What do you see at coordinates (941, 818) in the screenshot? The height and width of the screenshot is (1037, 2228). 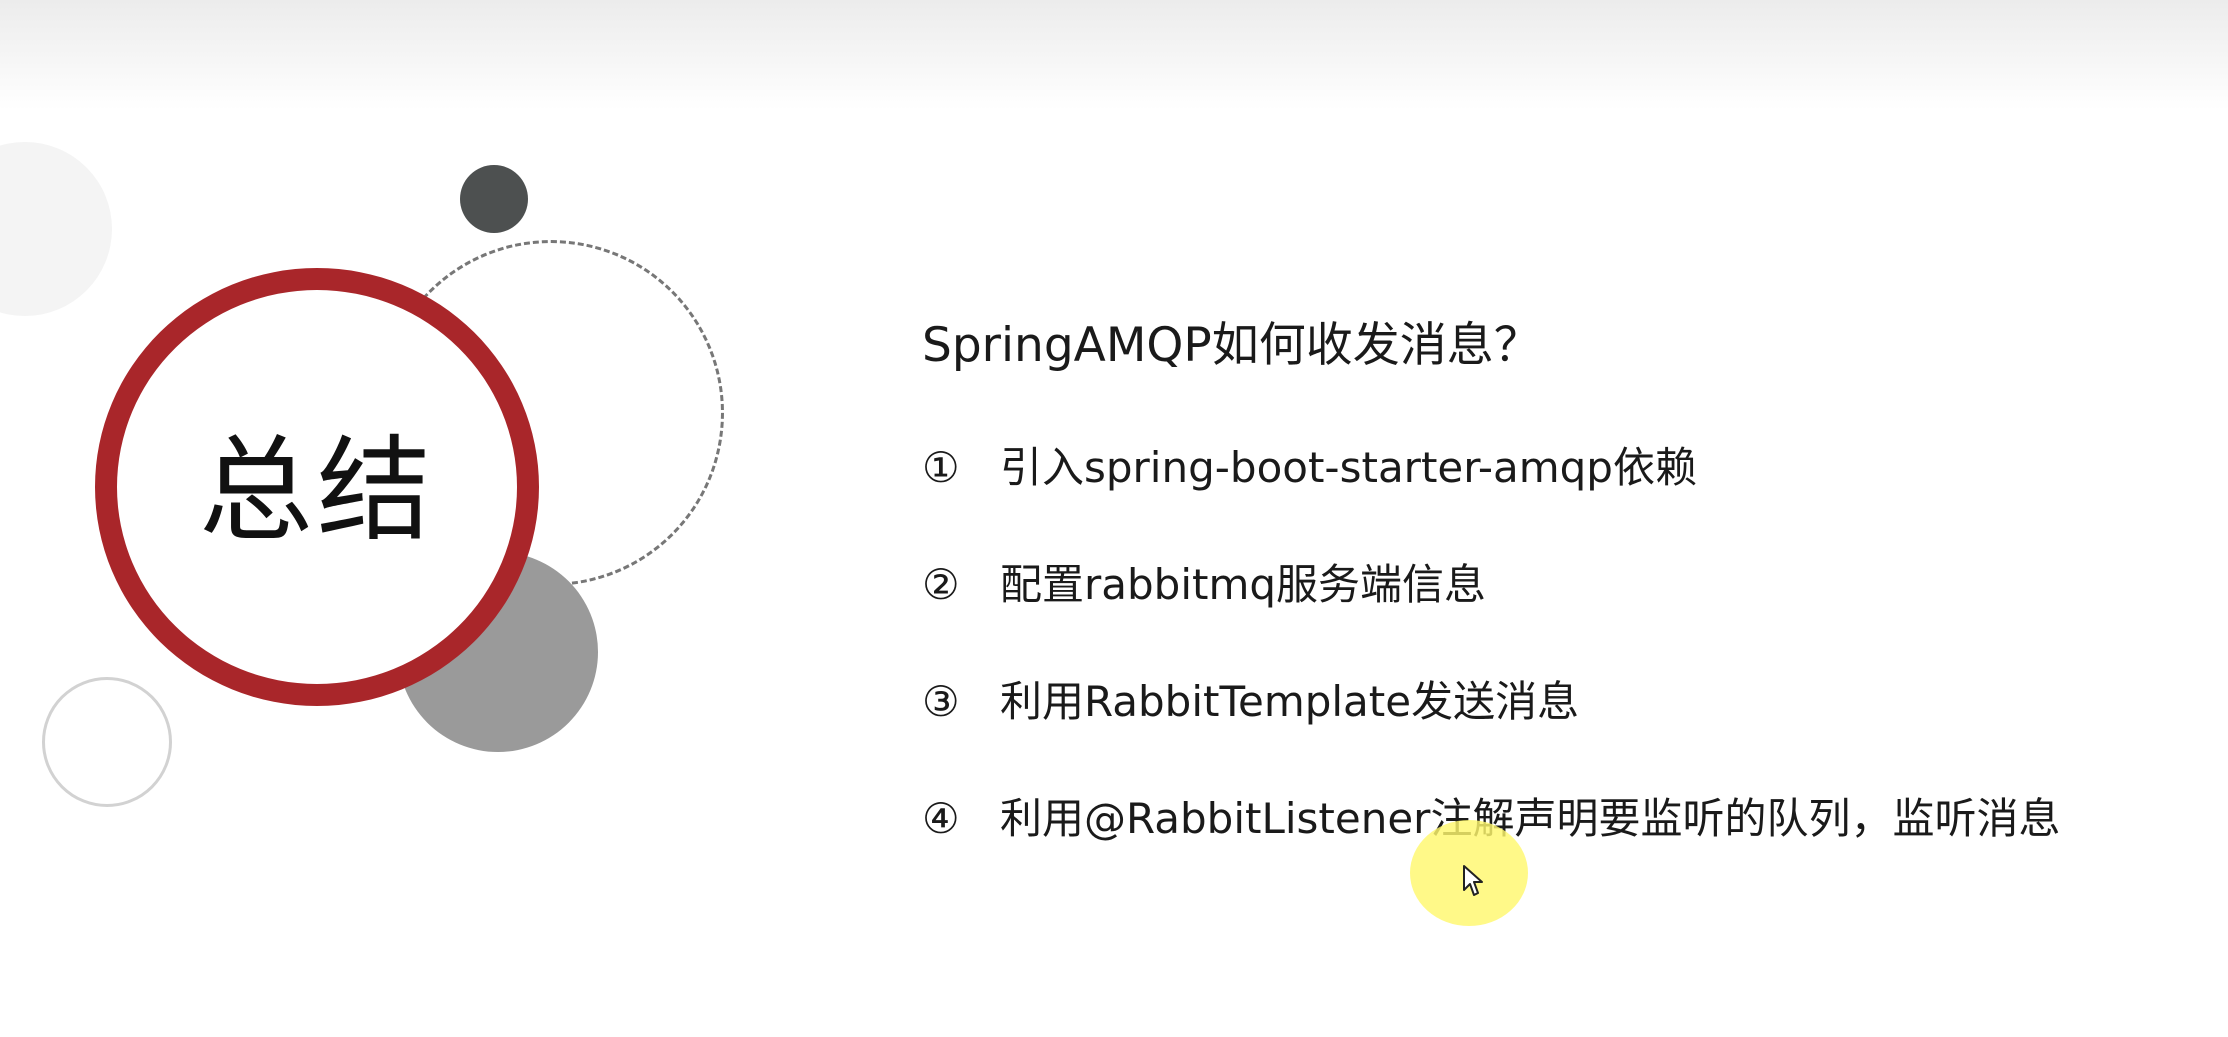 I see `item-number: ④` at bounding box center [941, 818].